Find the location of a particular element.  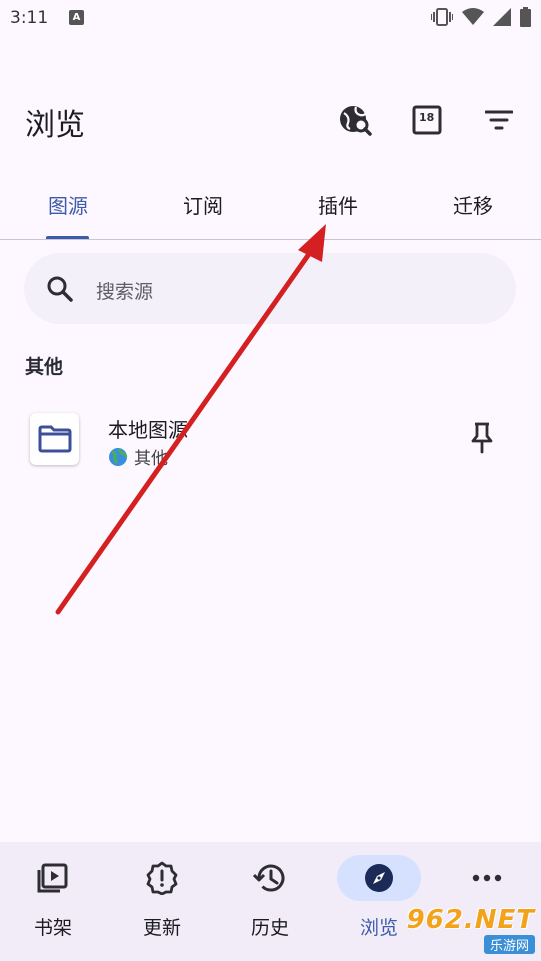

nav-updates-label: 更新 is located at coordinates (161, 928).